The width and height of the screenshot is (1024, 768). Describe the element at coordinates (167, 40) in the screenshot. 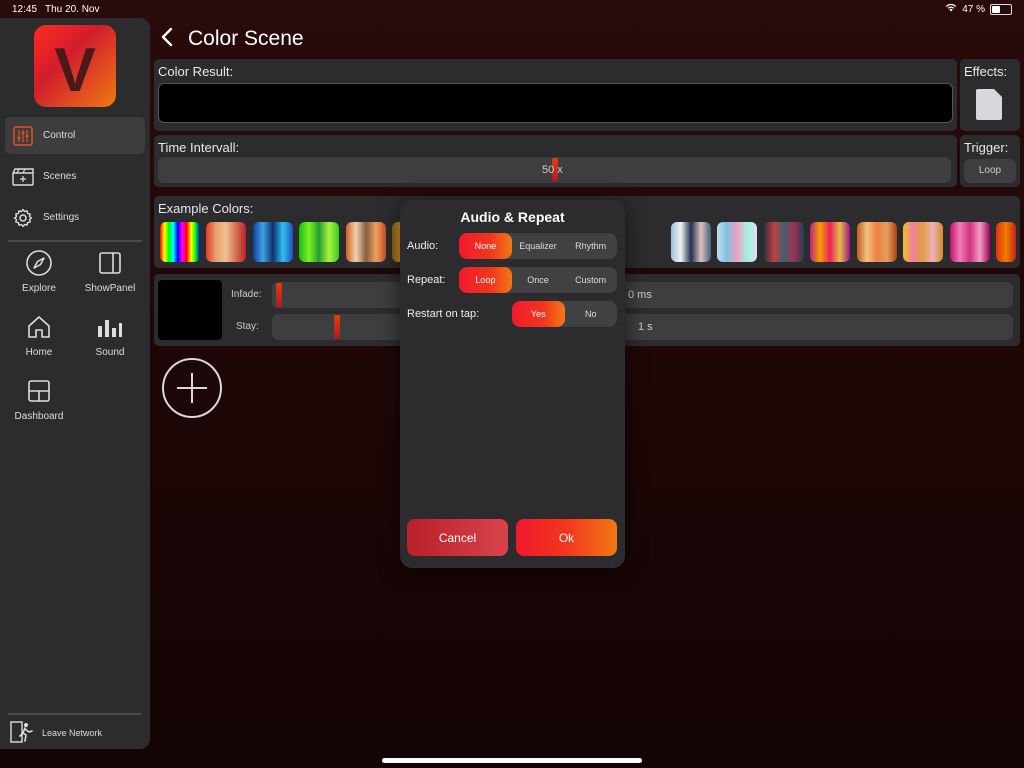

I see `back-chevron-icon` at that location.